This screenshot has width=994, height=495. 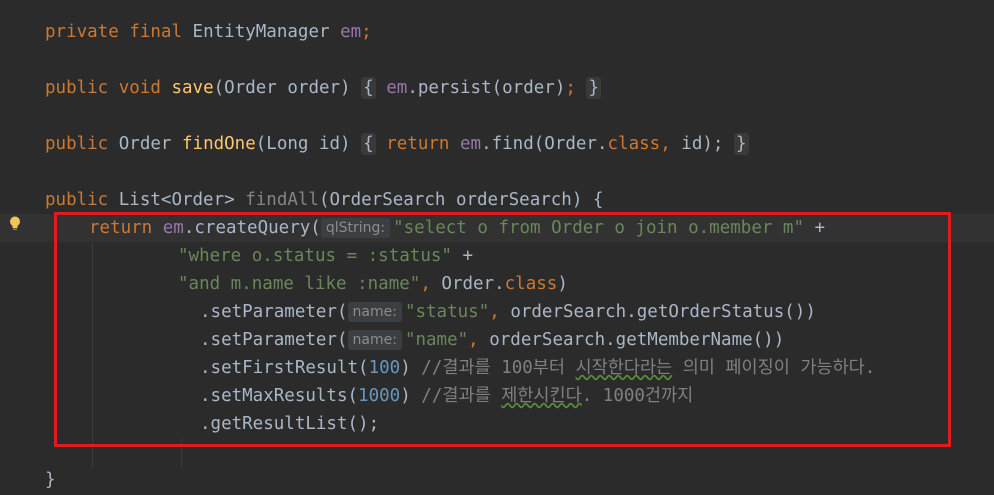 What do you see at coordinates (145, 144) in the screenshot?
I see `type-name: Order` at bounding box center [145, 144].